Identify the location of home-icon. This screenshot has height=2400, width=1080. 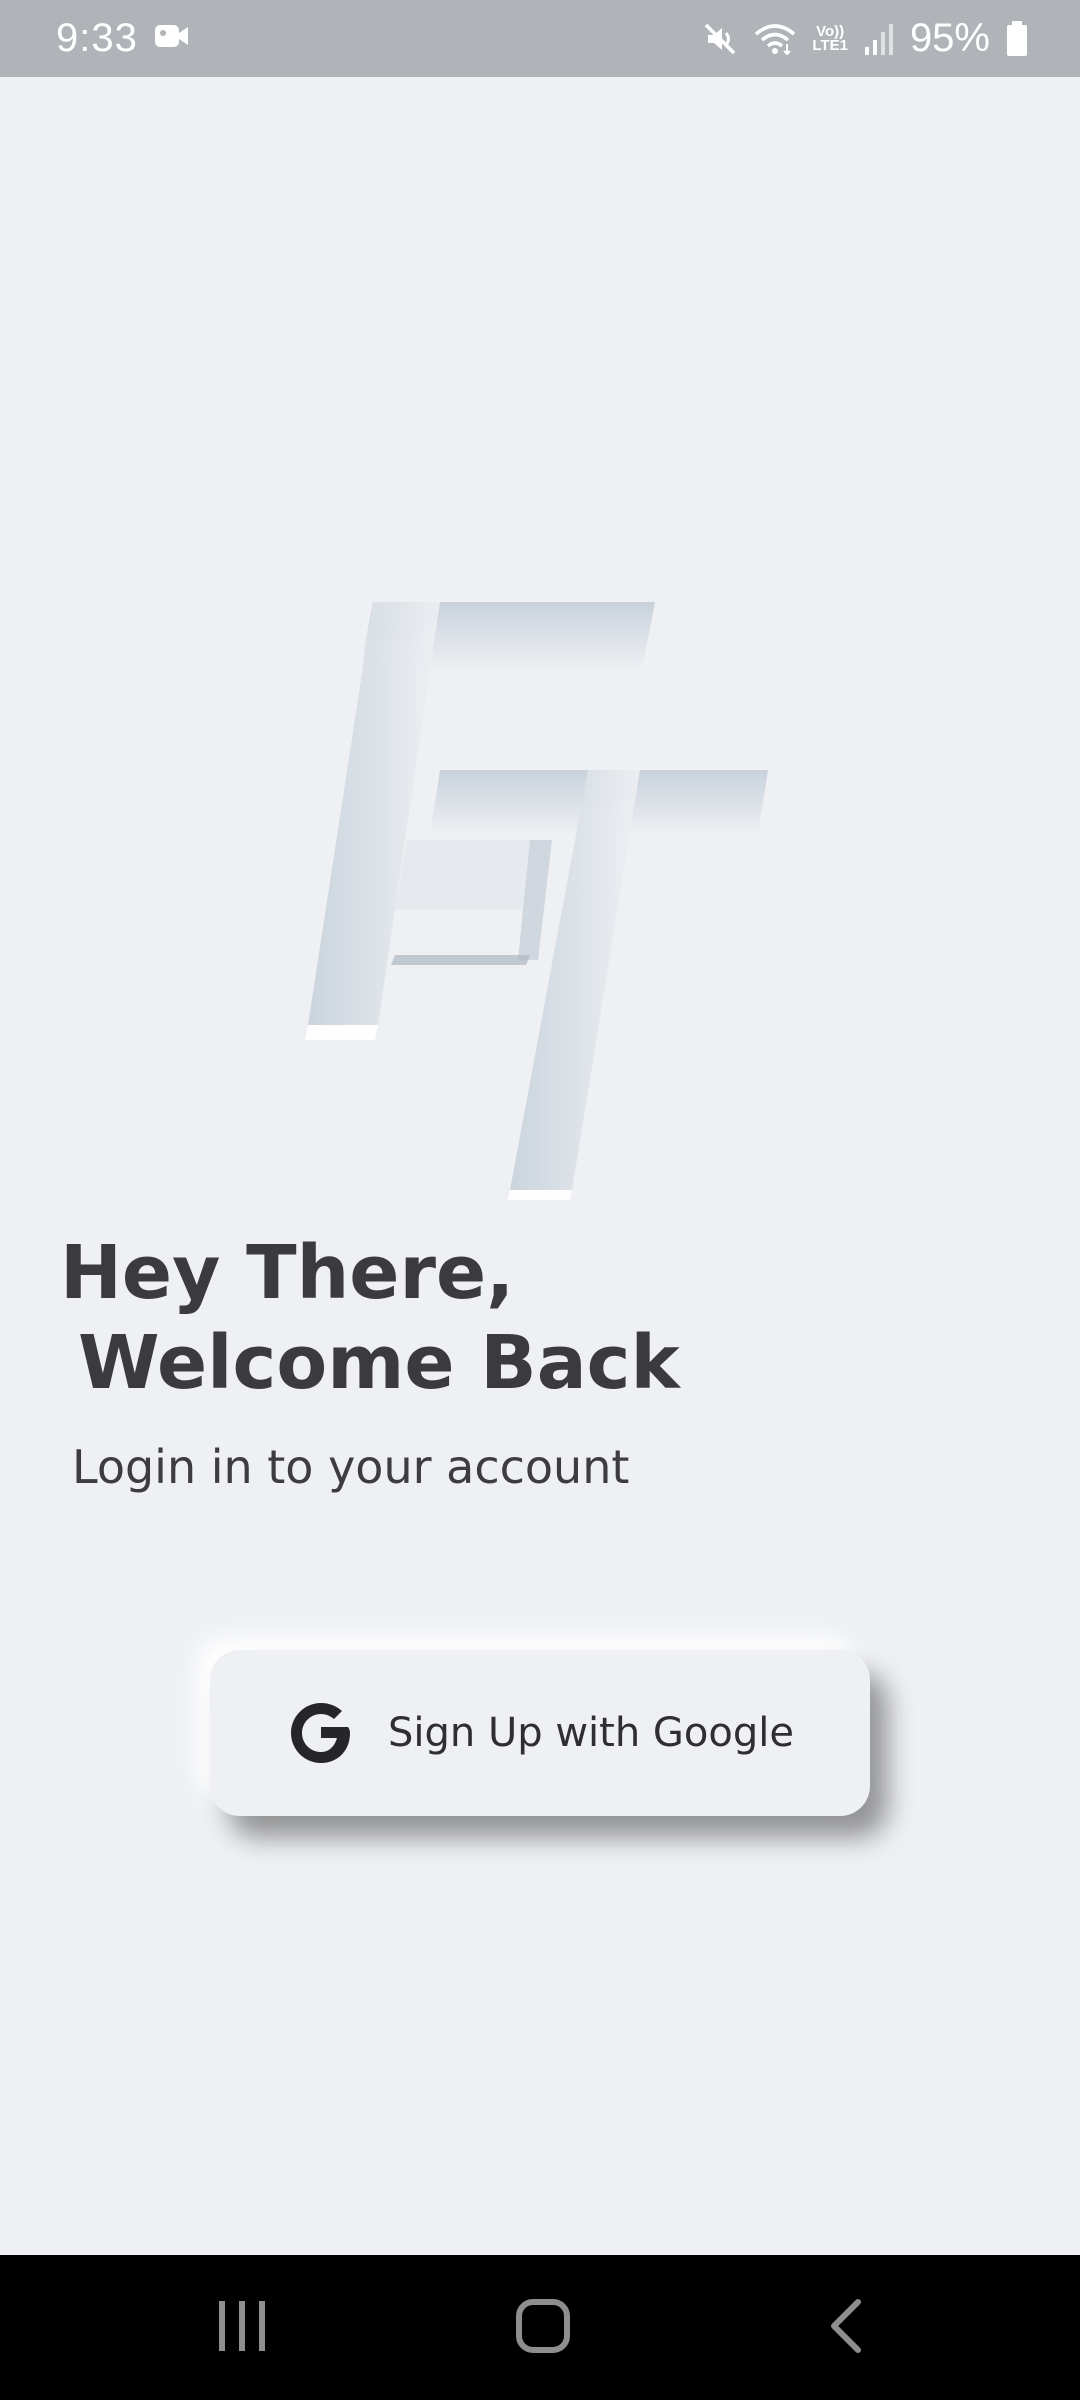
(543, 2327).